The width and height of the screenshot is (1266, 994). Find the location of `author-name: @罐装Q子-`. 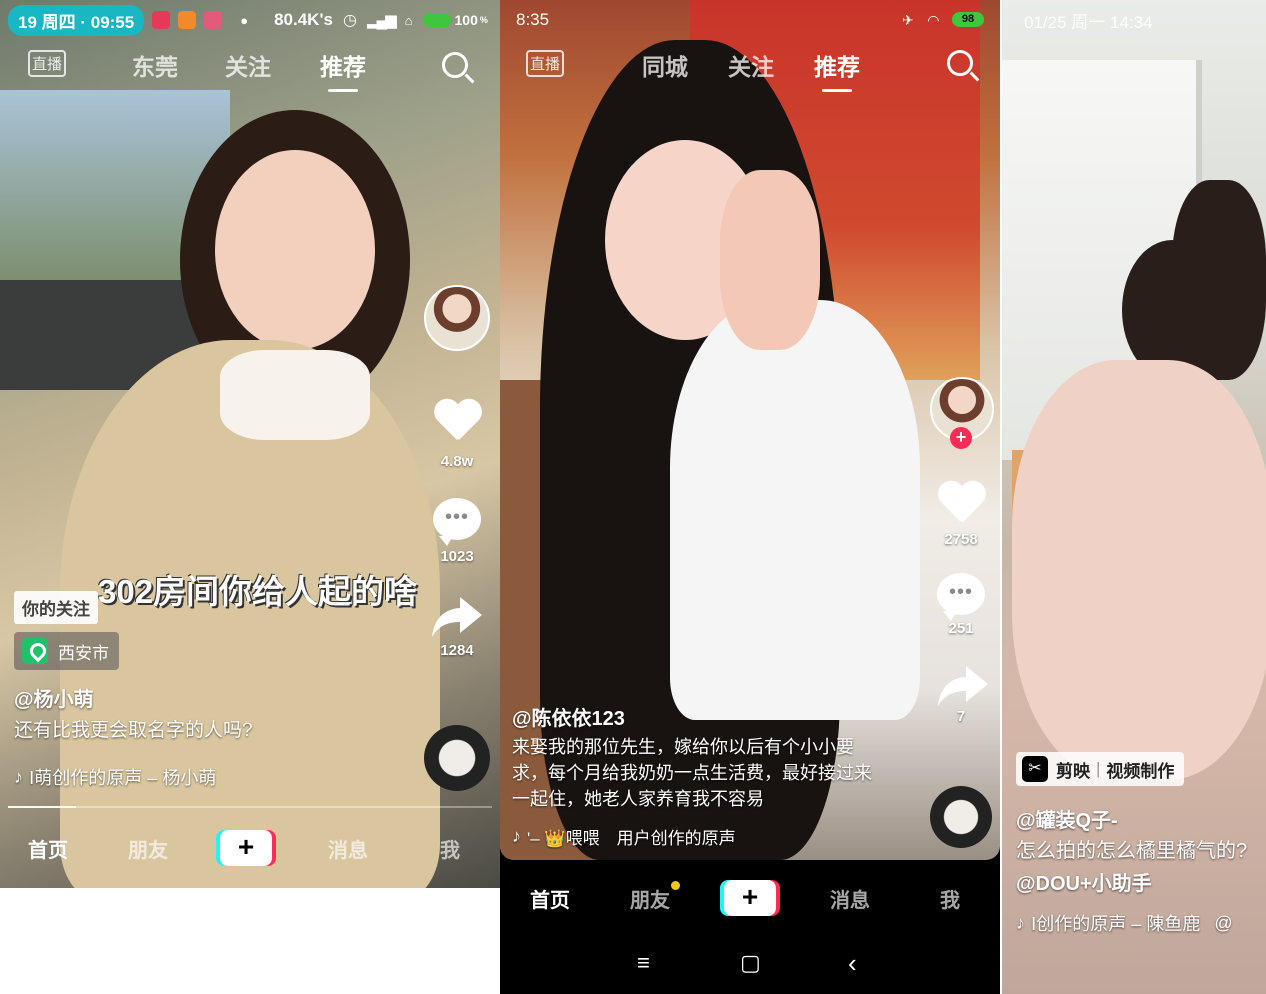

author-name: @罐装Q子- is located at coordinates (1067, 818).